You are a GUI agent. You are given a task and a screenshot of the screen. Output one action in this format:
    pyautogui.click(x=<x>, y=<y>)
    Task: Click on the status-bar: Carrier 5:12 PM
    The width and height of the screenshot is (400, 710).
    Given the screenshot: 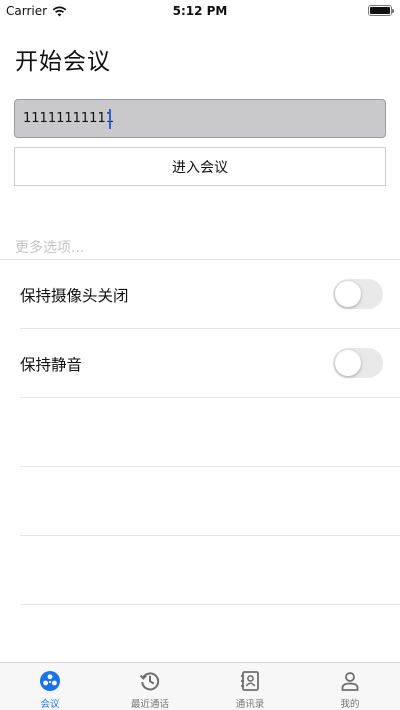 What is the action you would take?
    pyautogui.click(x=200, y=11)
    